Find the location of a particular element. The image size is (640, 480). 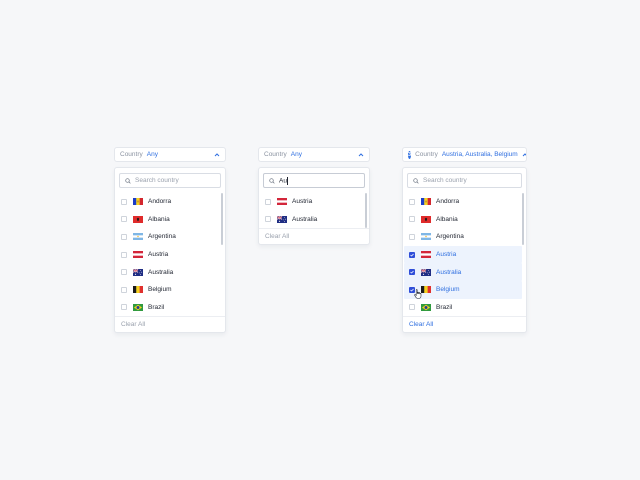

country-name: Belgium is located at coordinates (448, 290).